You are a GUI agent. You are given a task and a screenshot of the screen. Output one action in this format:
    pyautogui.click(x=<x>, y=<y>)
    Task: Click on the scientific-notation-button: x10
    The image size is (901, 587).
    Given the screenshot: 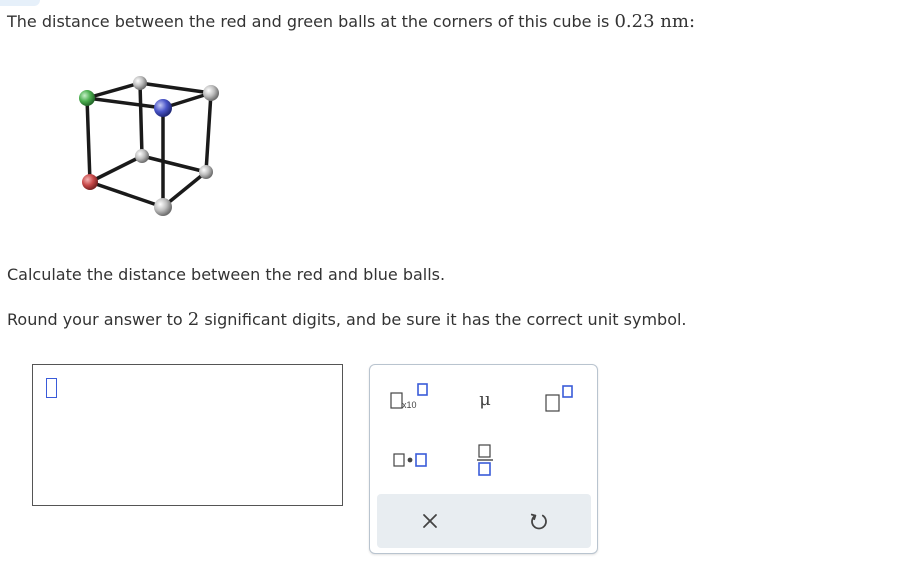 What is the action you would take?
    pyautogui.click(x=407, y=397)
    